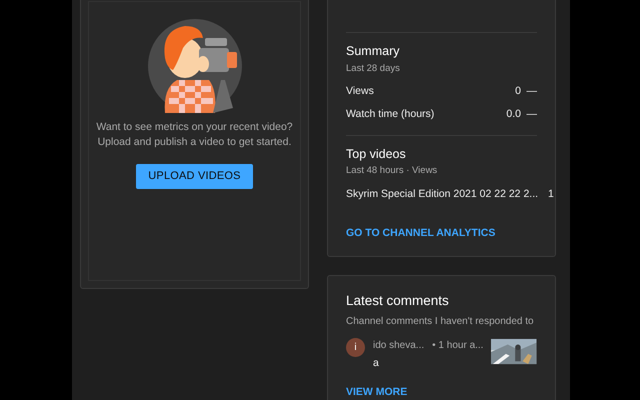 The width and height of the screenshot is (640, 400). Describe the element at coordinates (440, 322) in the screenshot. I see `section-subtitle: Channel comments I haven't responded to` at that location.